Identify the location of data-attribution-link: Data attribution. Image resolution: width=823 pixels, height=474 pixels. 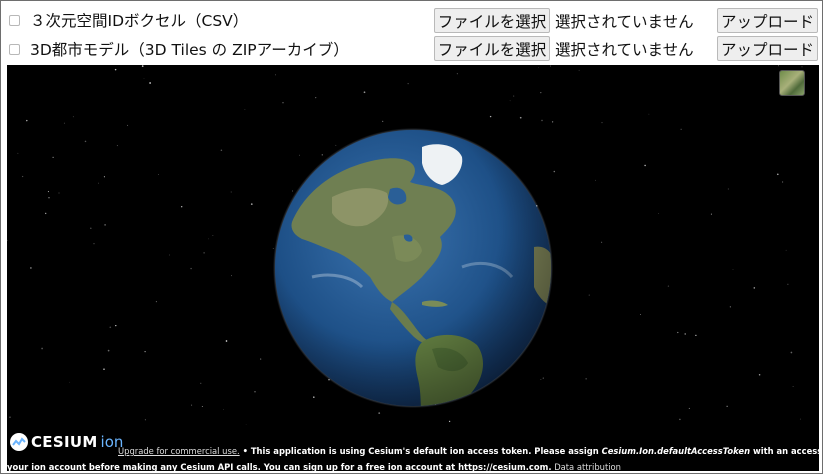
(587, 466).